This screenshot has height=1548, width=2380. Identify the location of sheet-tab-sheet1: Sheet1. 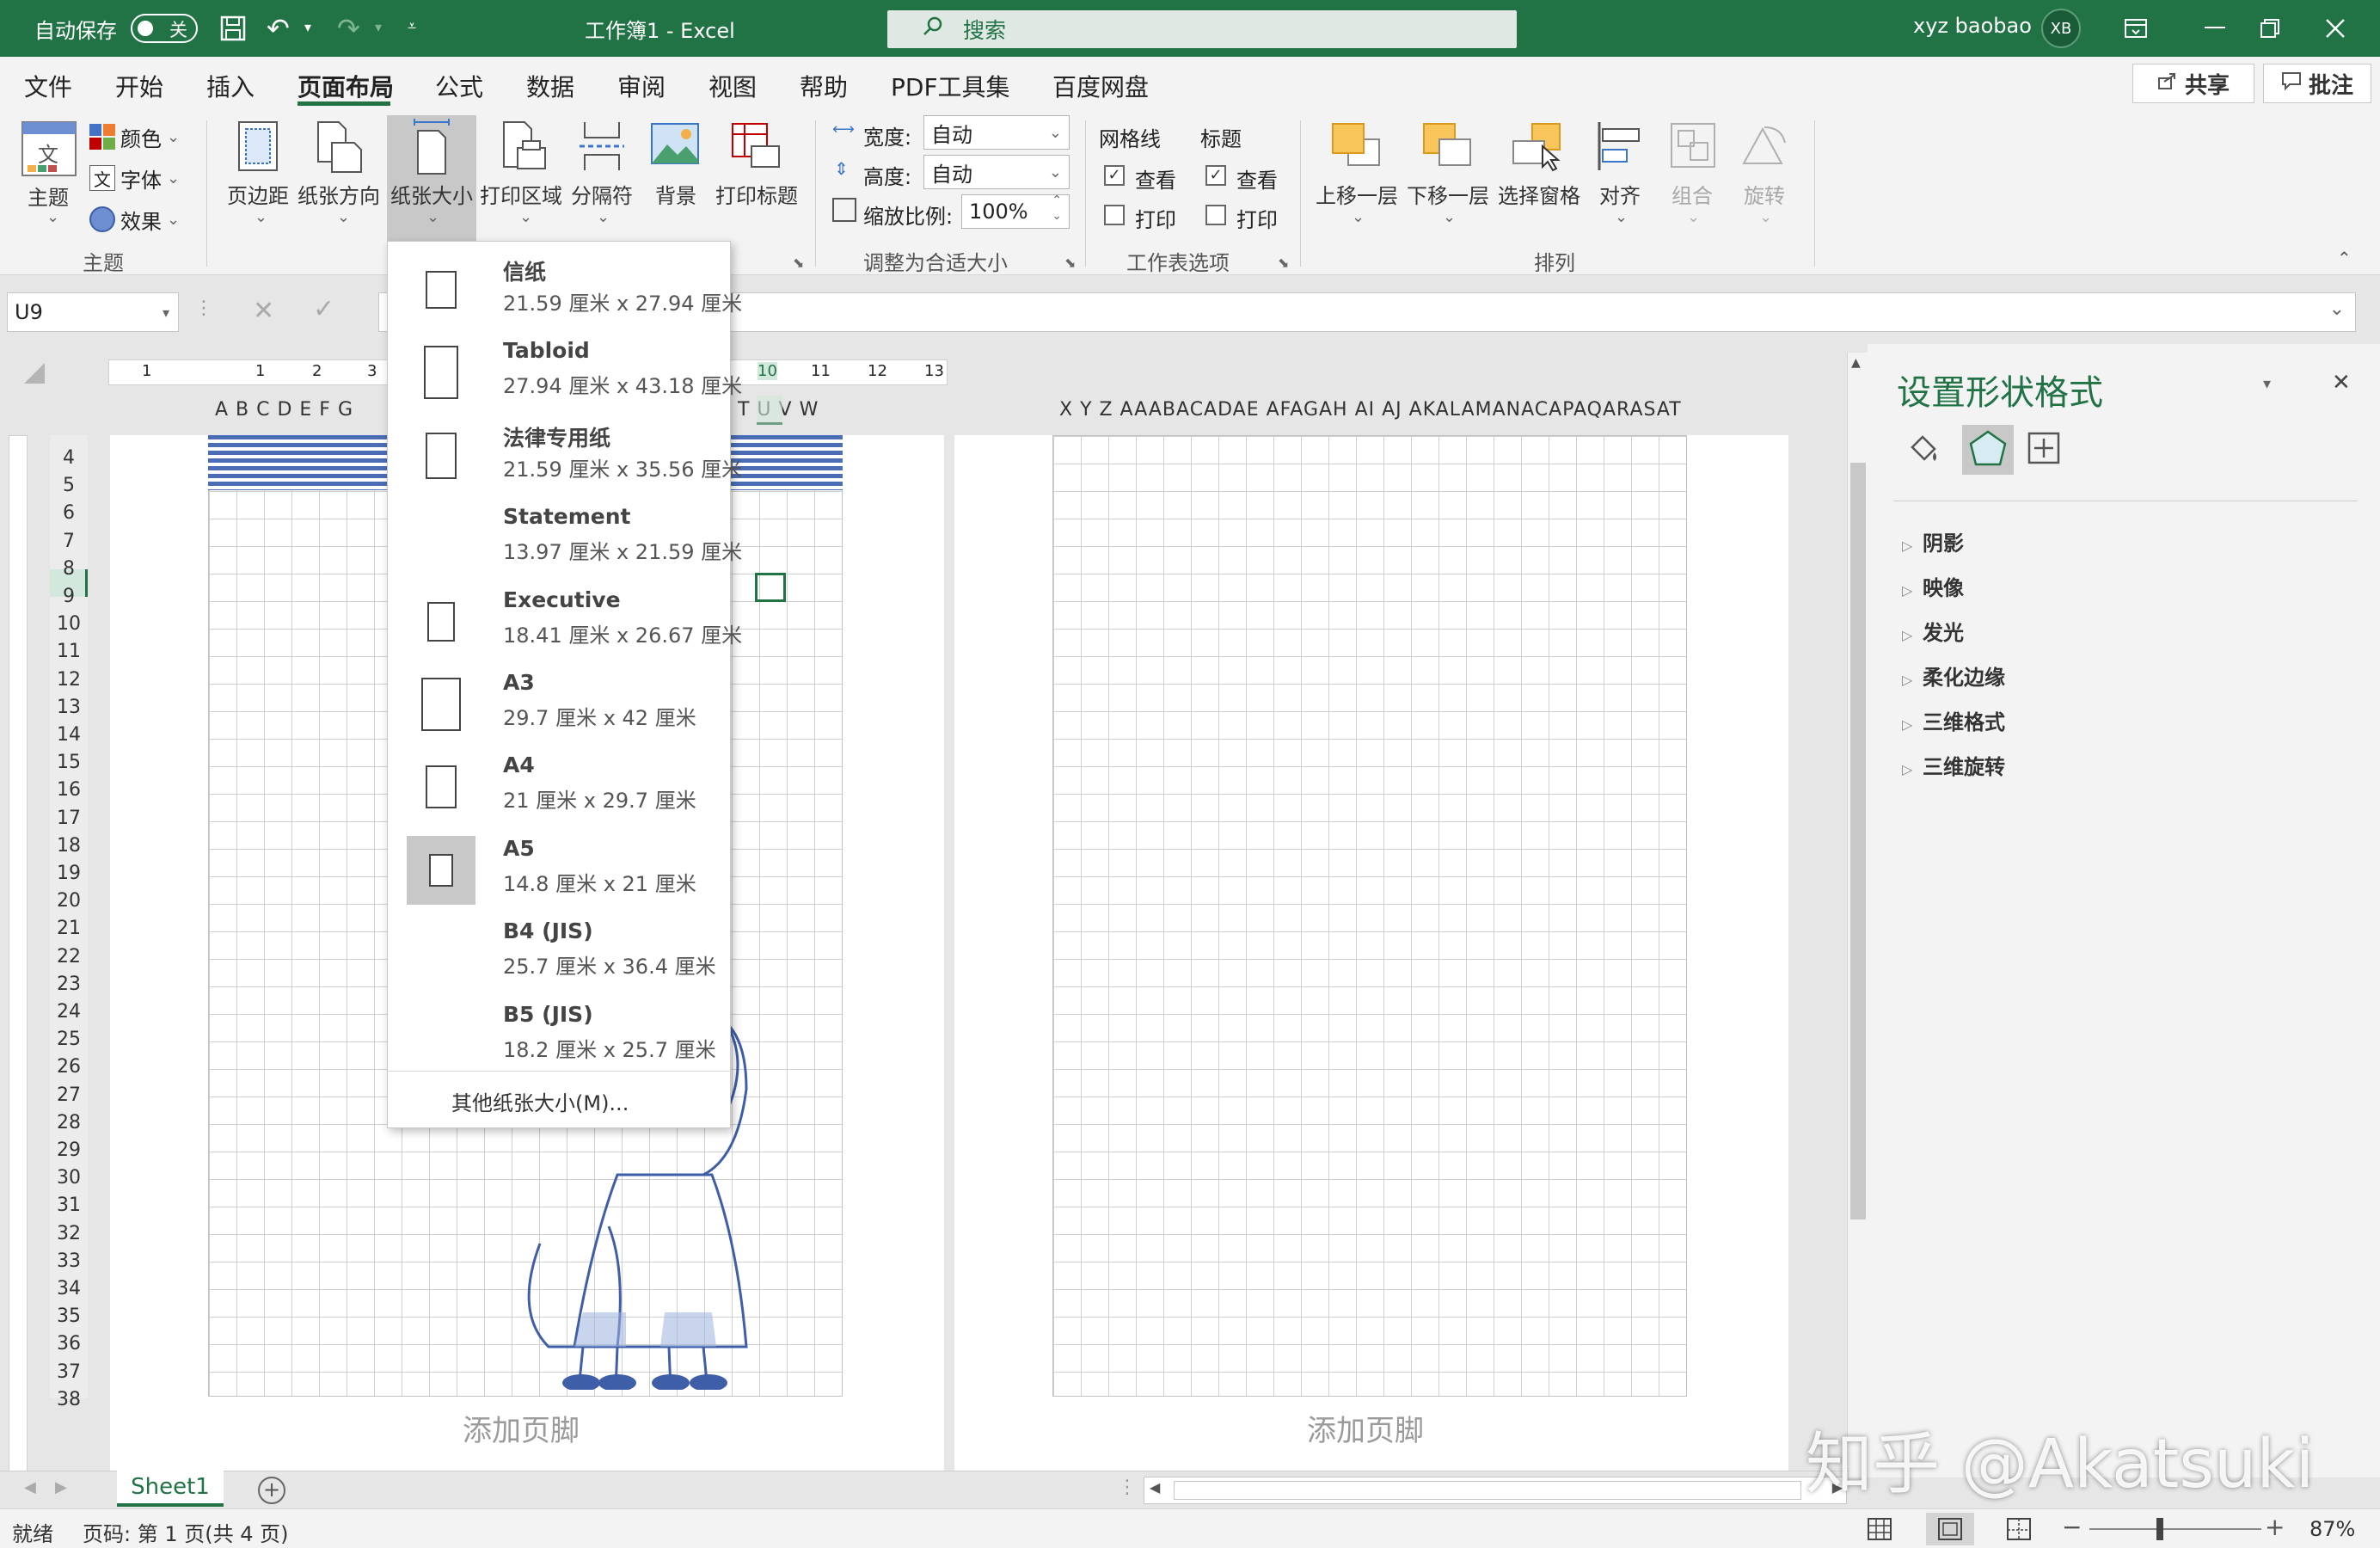
(171, 1489).